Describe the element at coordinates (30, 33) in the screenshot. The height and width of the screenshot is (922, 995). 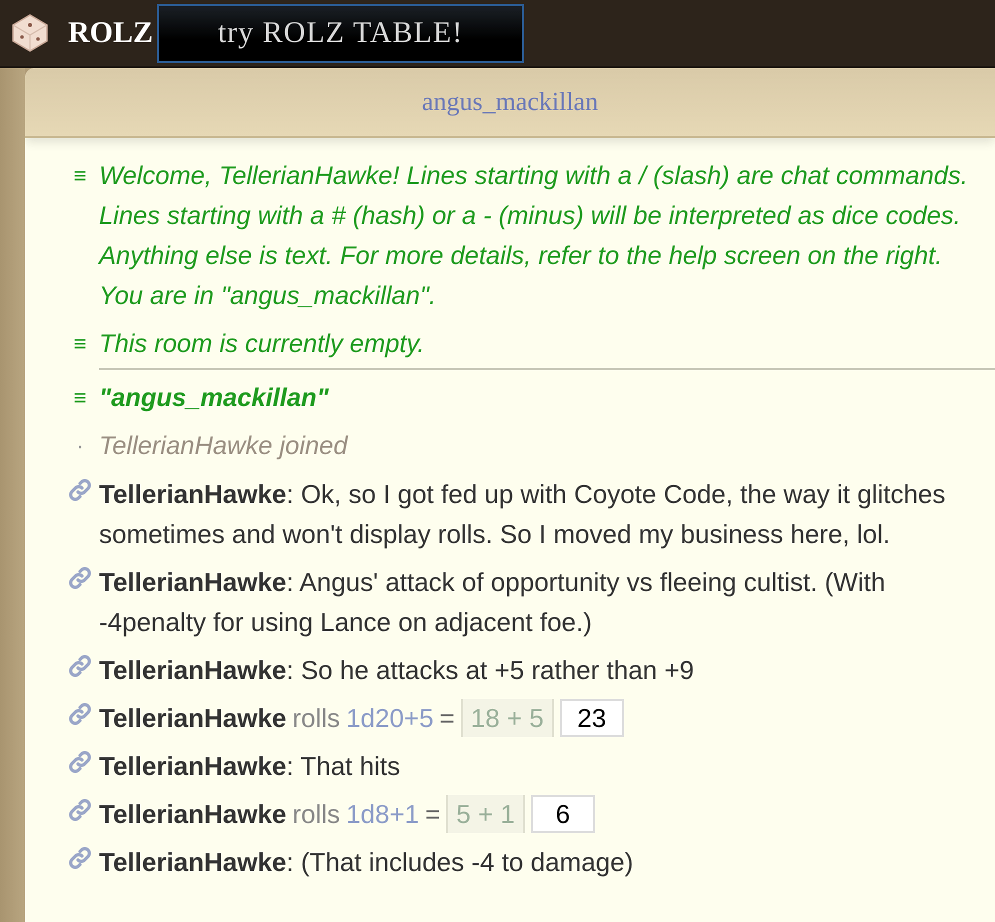
I see `die-icon` at that location.